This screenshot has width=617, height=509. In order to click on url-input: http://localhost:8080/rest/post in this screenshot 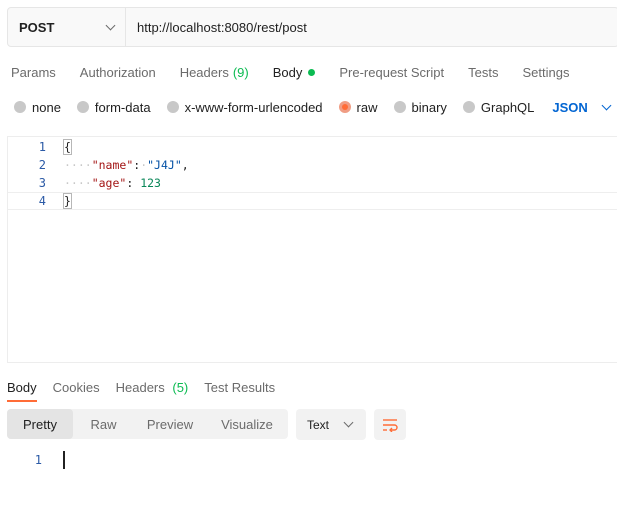, I will do `click(216, 27)`.